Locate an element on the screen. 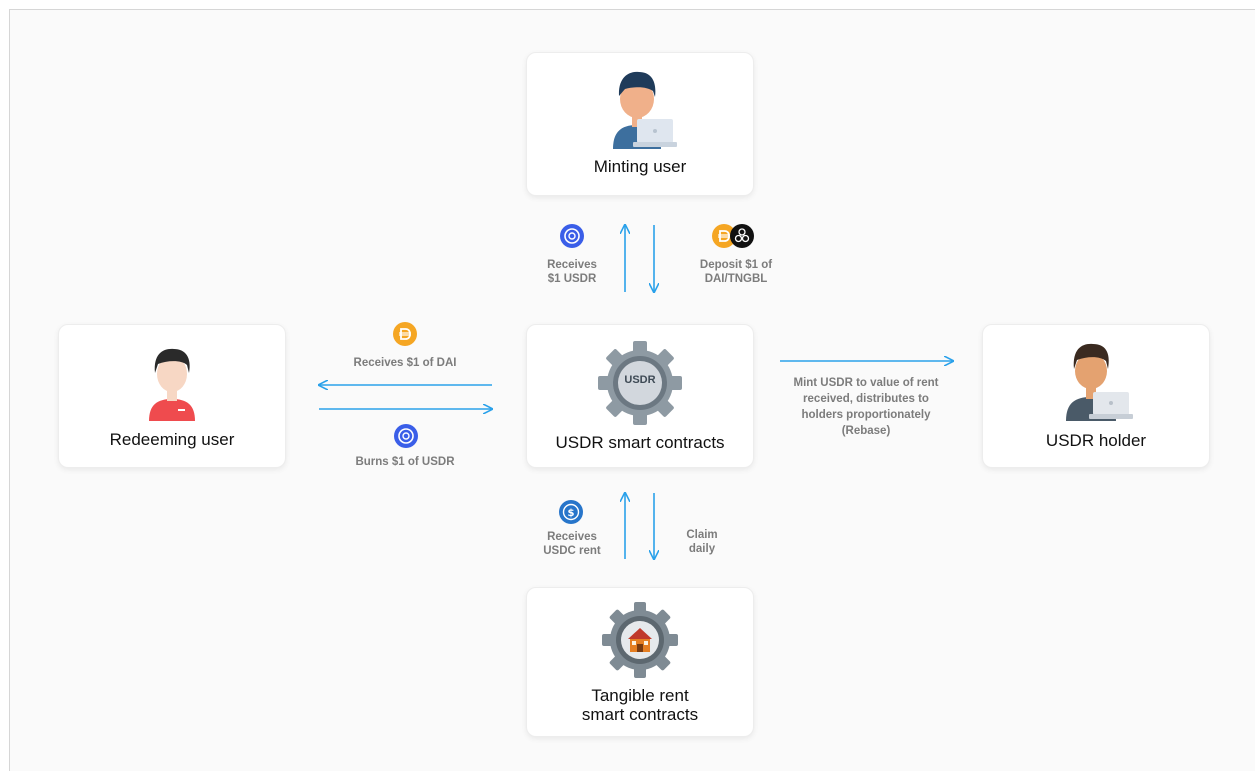 The image size is (1255, 771). usdr-holder-label: USDR holder is located at coordinates (1096, 440).